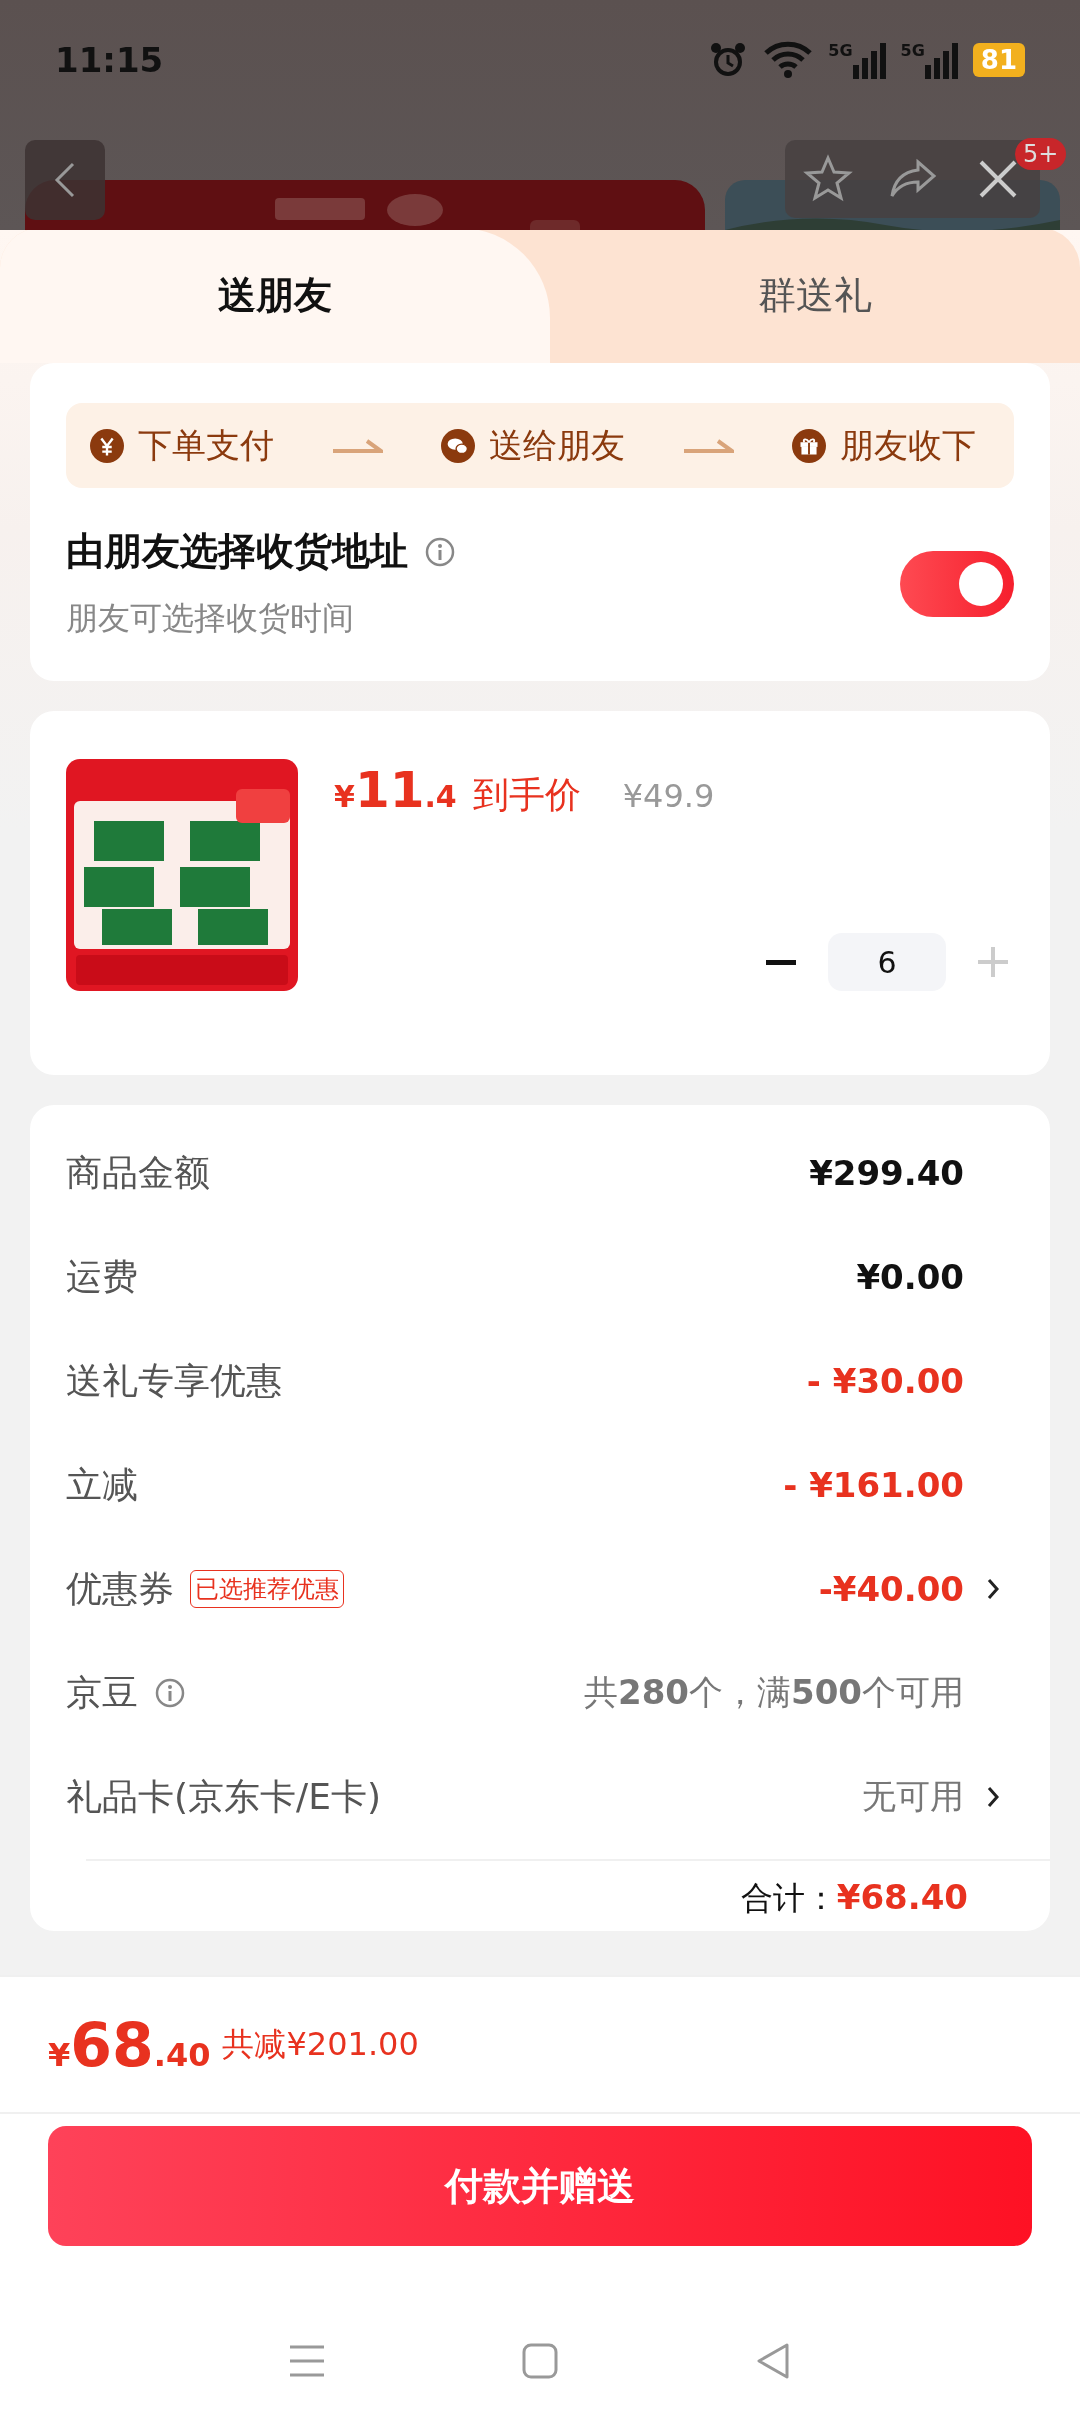 The height and width of the screenshot is (2412, 1080). What do you see at coordinates (526, 795) in the screenshot?
I see `deal-price-label: 到手价` at bounding box center [526, 795].